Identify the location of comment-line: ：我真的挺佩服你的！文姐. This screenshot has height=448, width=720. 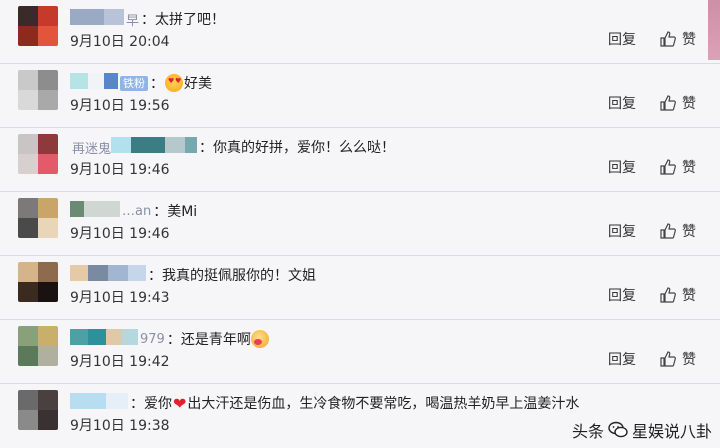
(193, 275).